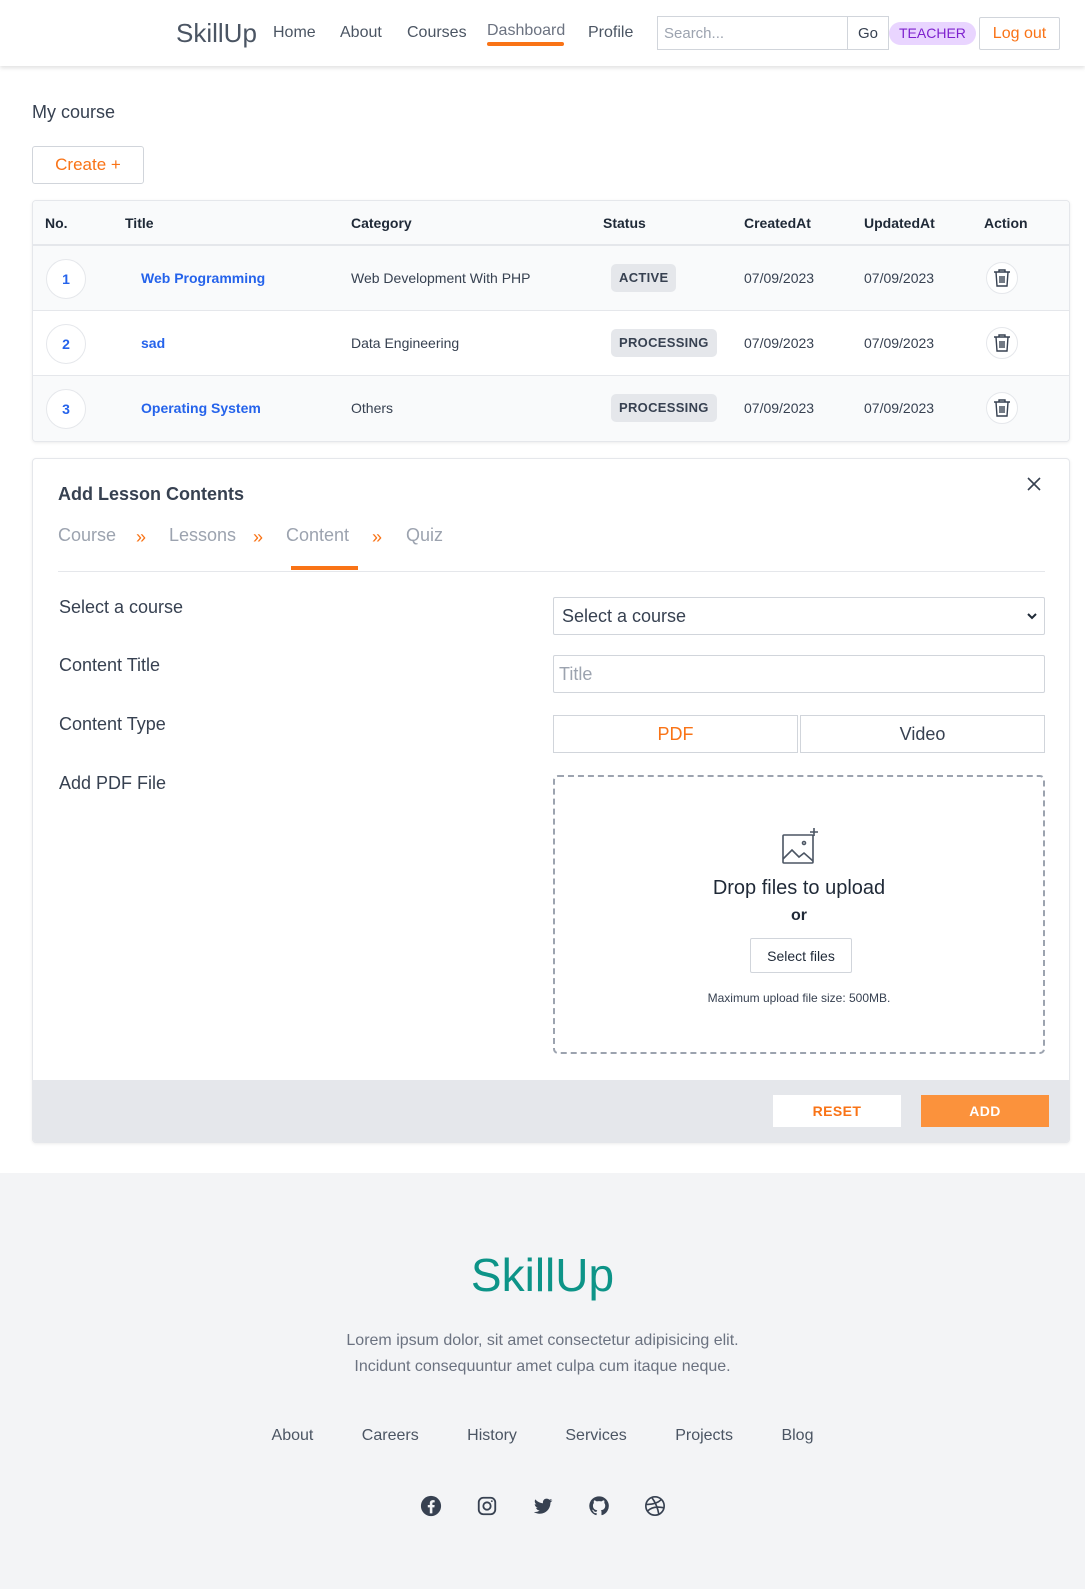 The height and width of the screenshot is (1589, 1085). I want to click on nav-courses: Courses, so click(437, 33).